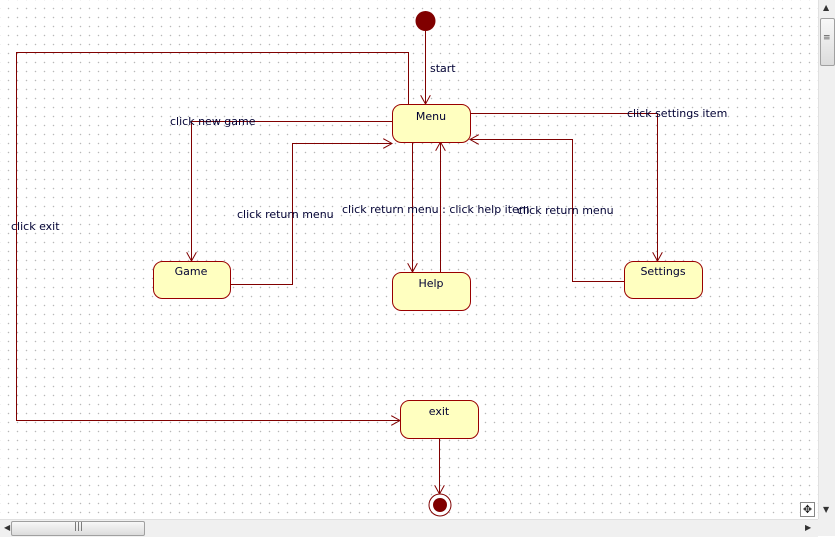 This screenshot has width=835, height=537. I want to click on state-help: Help, so click(431, 291).